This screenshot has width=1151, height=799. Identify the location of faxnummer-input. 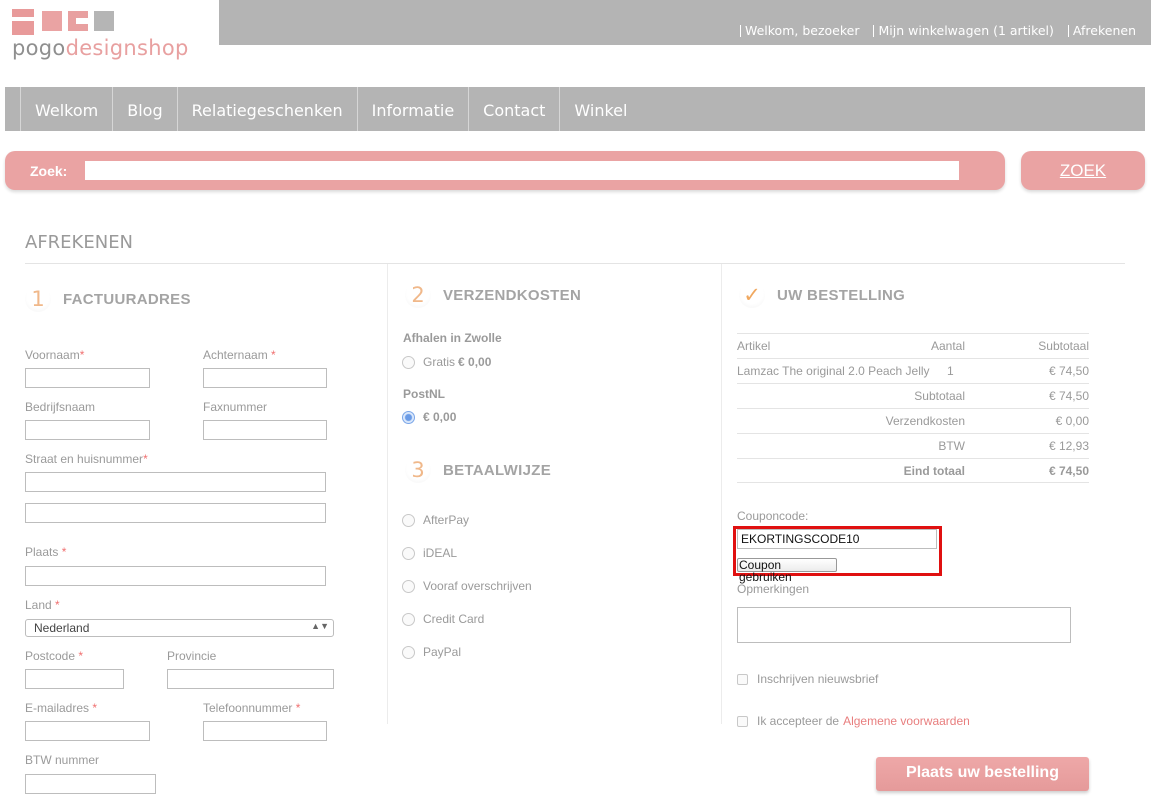
(265, 430).